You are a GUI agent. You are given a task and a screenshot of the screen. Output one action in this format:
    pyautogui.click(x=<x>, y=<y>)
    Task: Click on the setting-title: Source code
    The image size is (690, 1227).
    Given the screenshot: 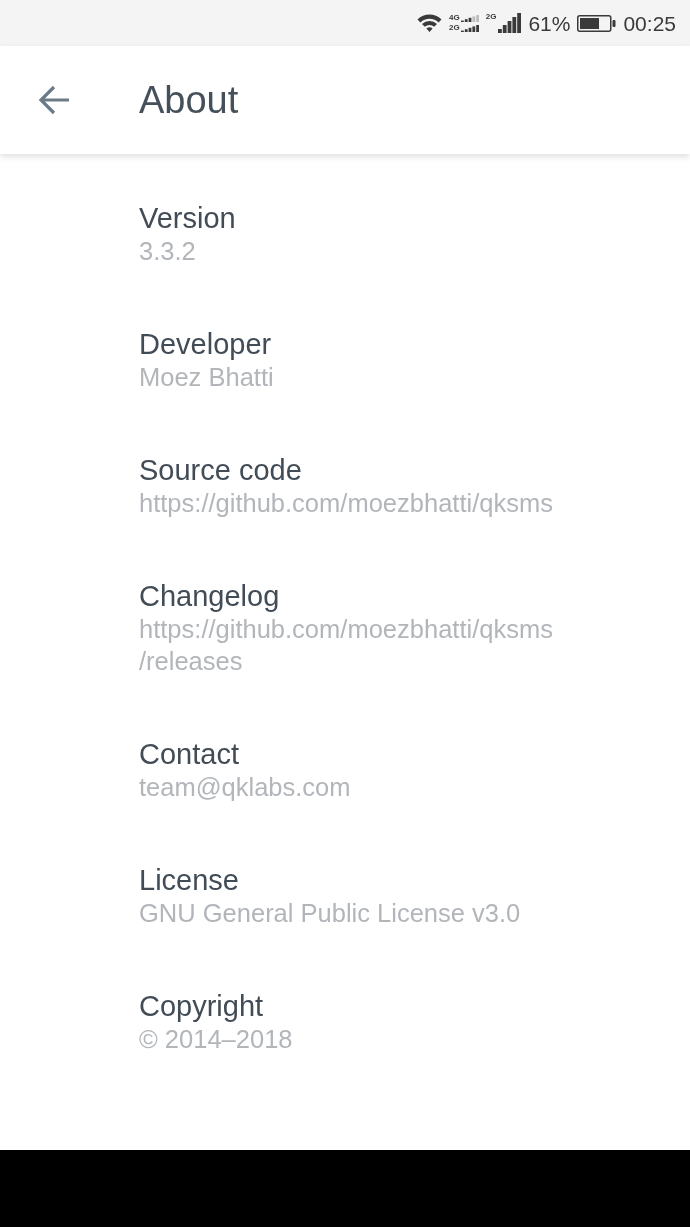 What is the action you would take?
    pyautogui.click(x=221, y=470)
    